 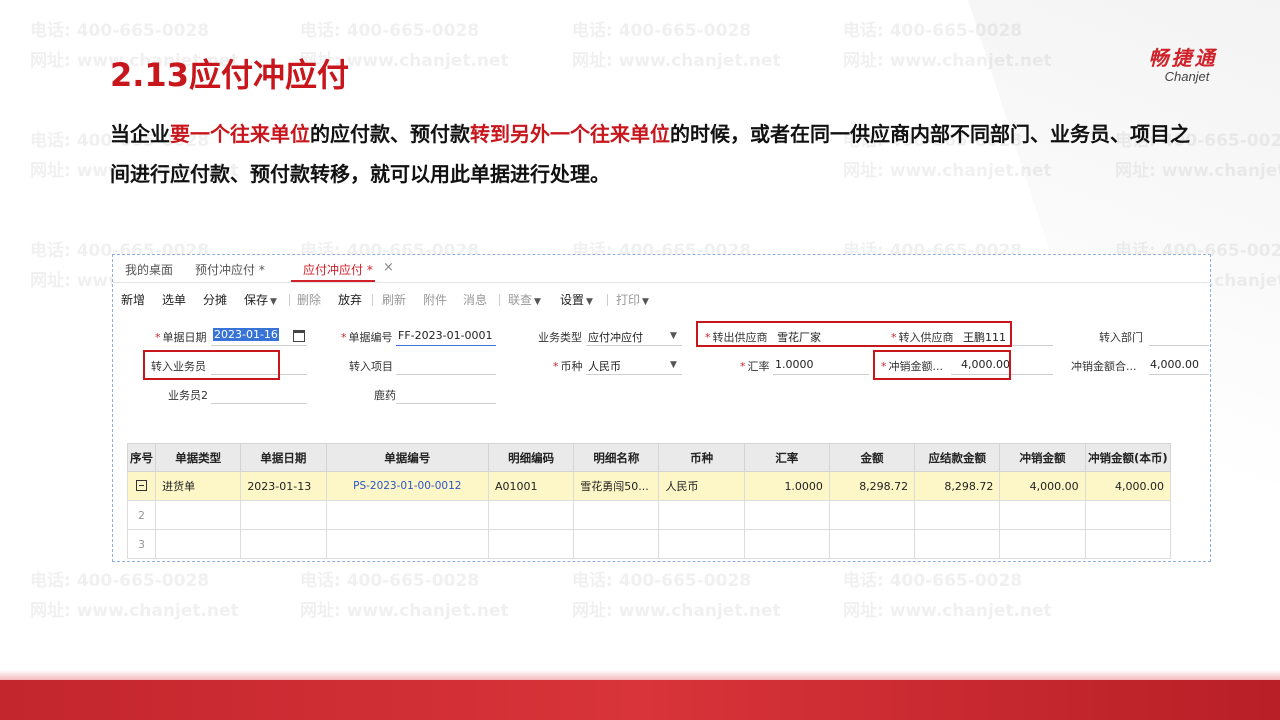 What do you see at coordinates (388, 267) in the screenshot?
I see `close-icon: ×` at bounding box center [388, 267].